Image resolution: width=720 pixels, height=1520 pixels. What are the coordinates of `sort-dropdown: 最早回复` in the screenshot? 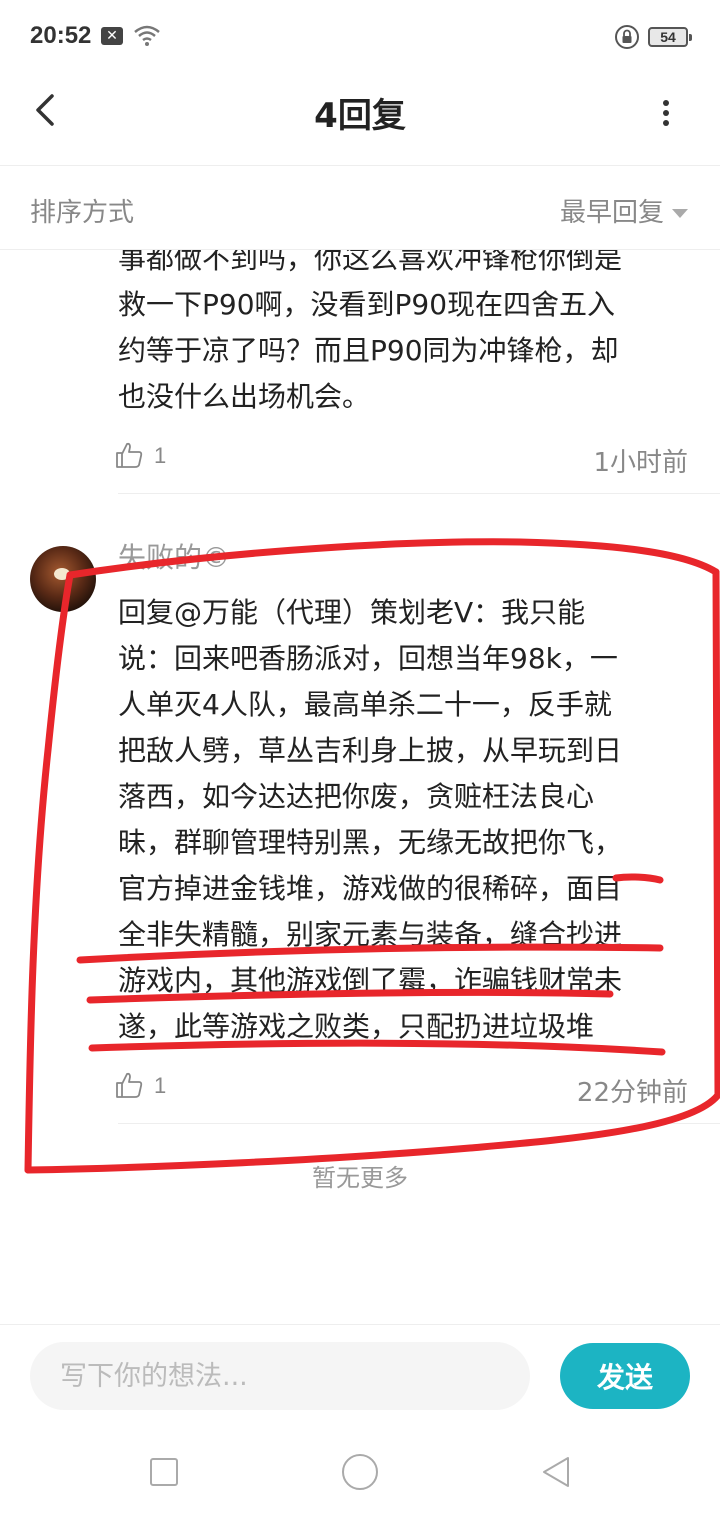 It's located at (624, 210).